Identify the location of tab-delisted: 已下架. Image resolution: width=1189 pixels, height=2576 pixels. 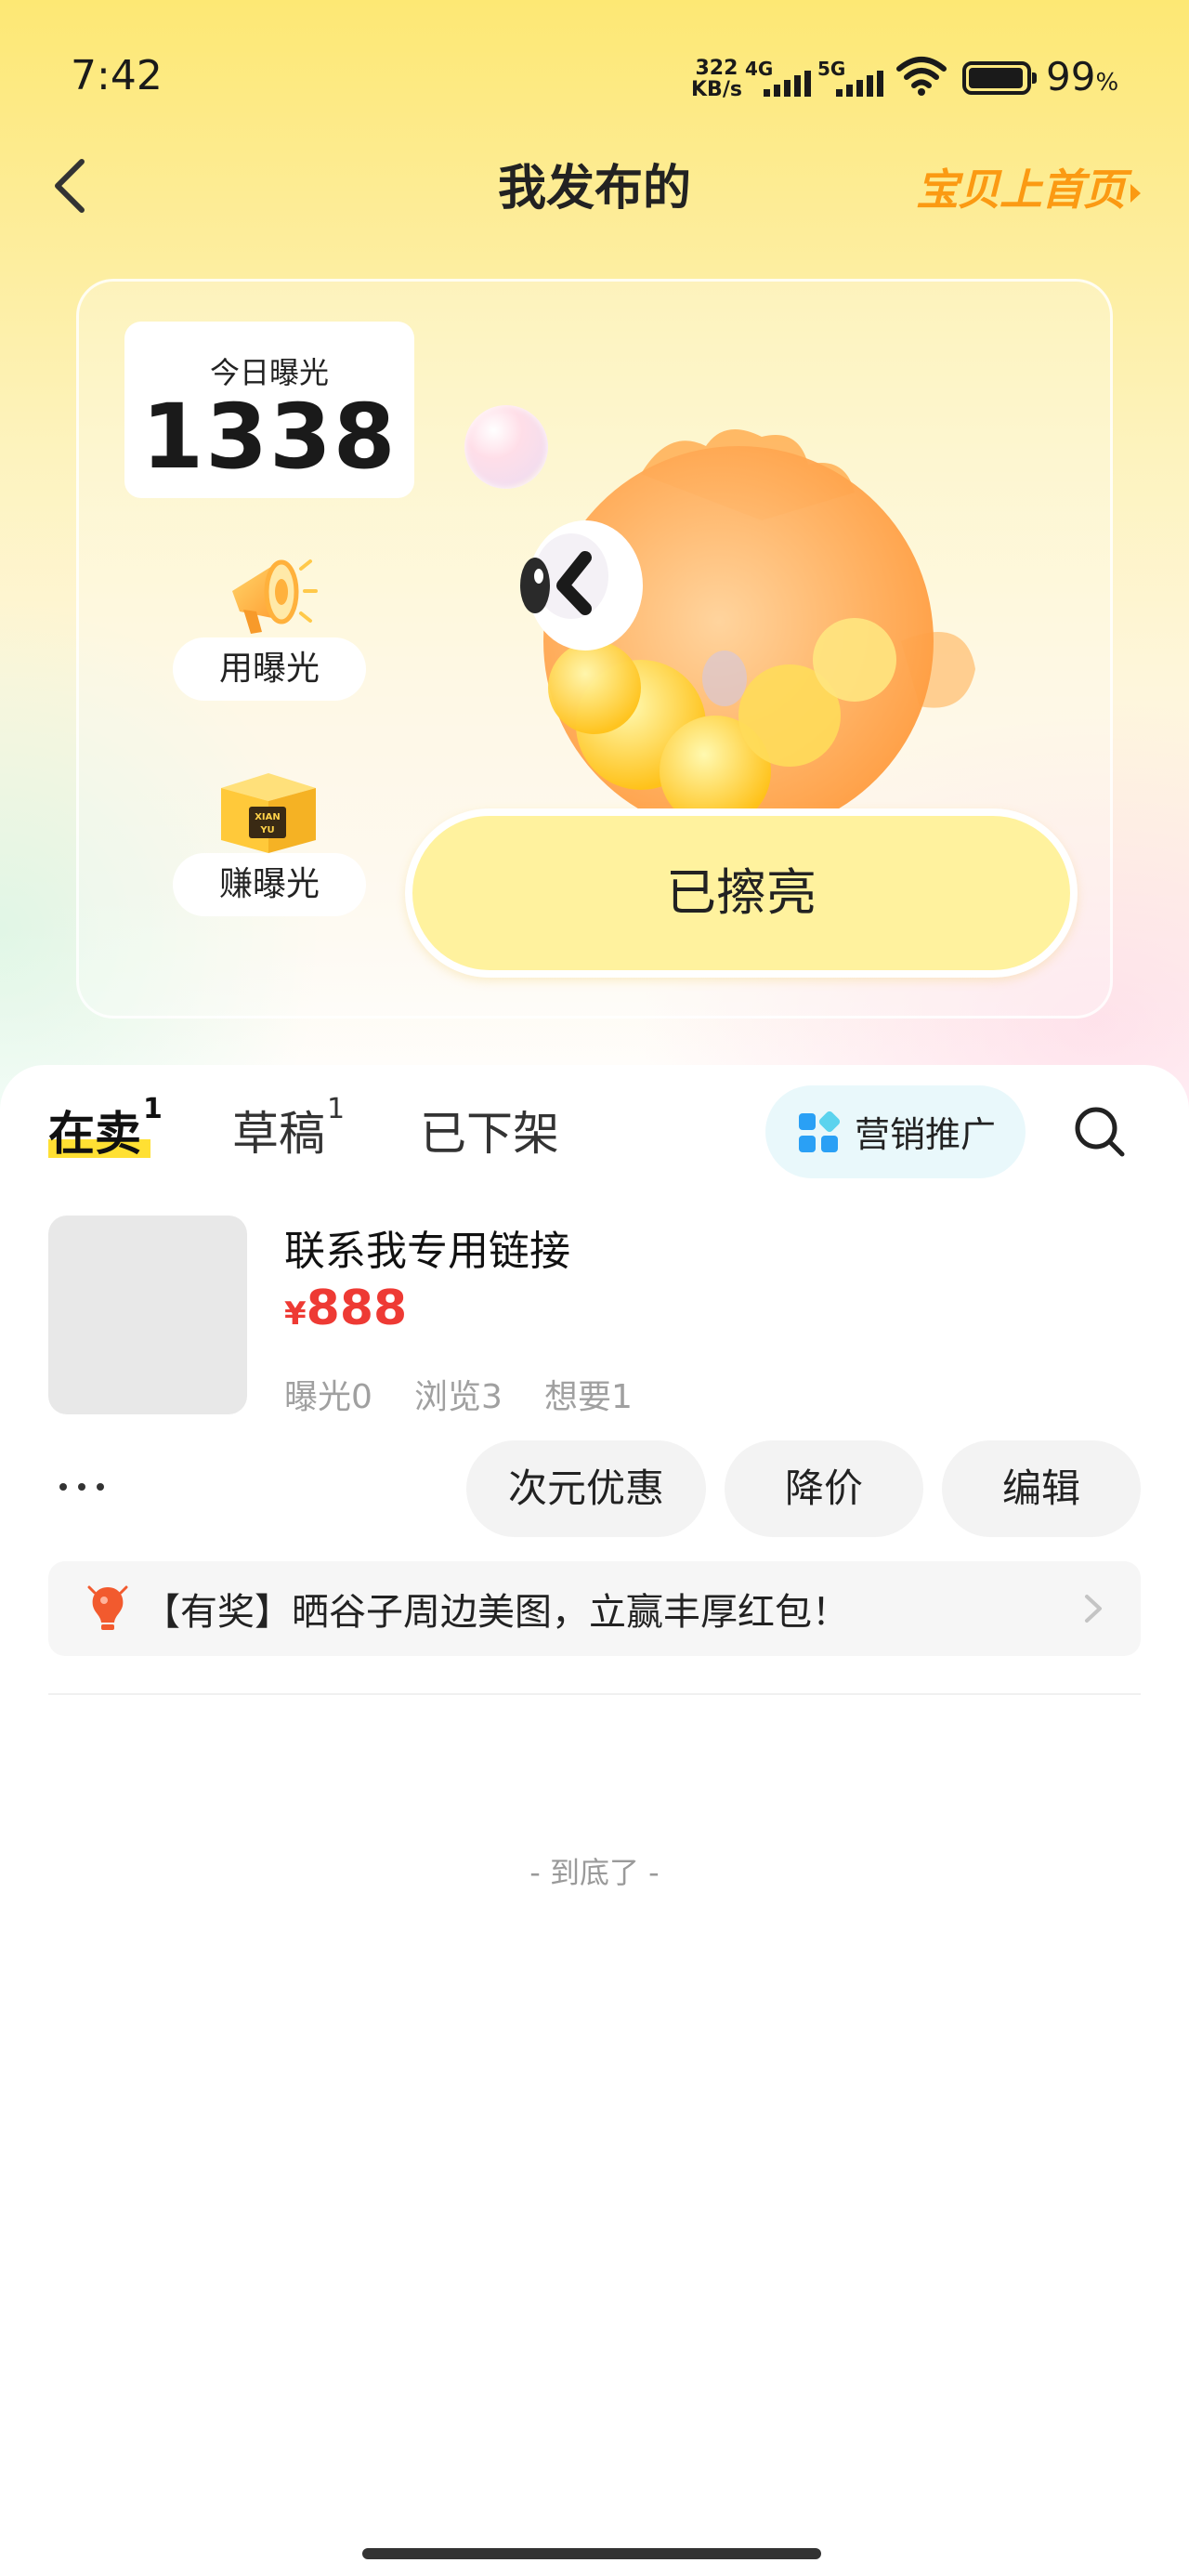
(490, 1130).